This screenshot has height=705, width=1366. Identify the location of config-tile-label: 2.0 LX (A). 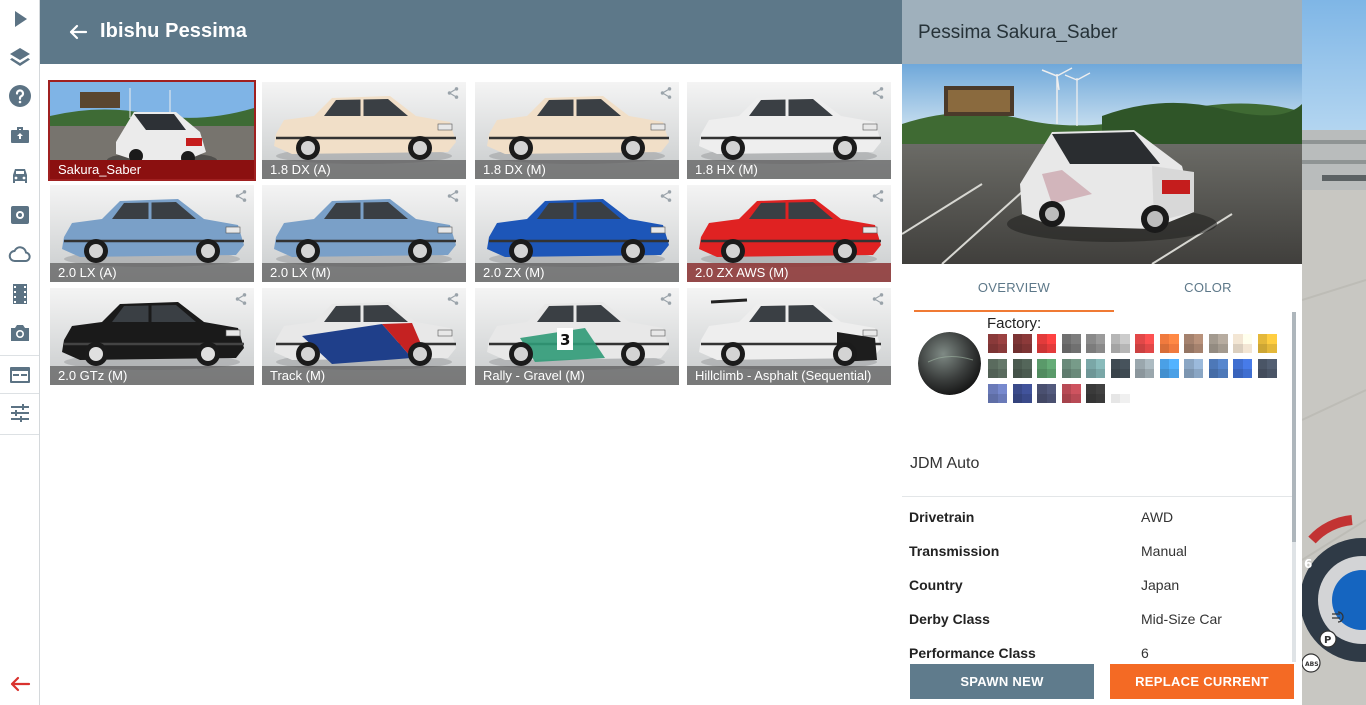
(152, 272).